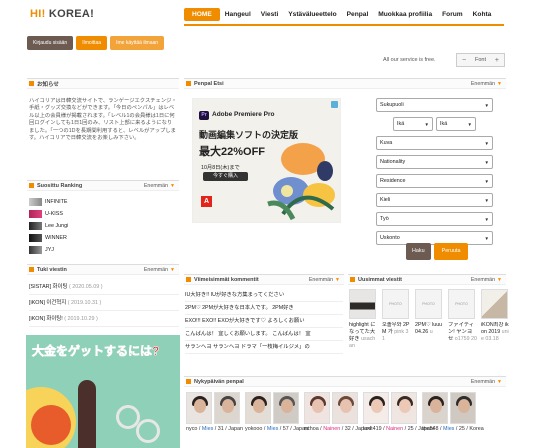 Image resolution: width=540 pixels, height=448 pixels. I want to click on support-item: [iKON] 이건혁지 ( 2019.10.31 ), so click(104, 303).